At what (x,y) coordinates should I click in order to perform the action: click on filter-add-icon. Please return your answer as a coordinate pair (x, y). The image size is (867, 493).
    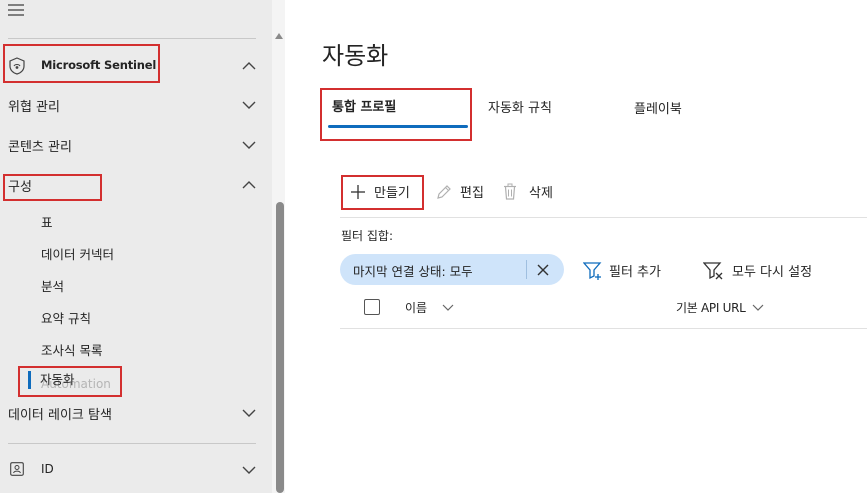
    Looking at the image, I should click on (592, 271).